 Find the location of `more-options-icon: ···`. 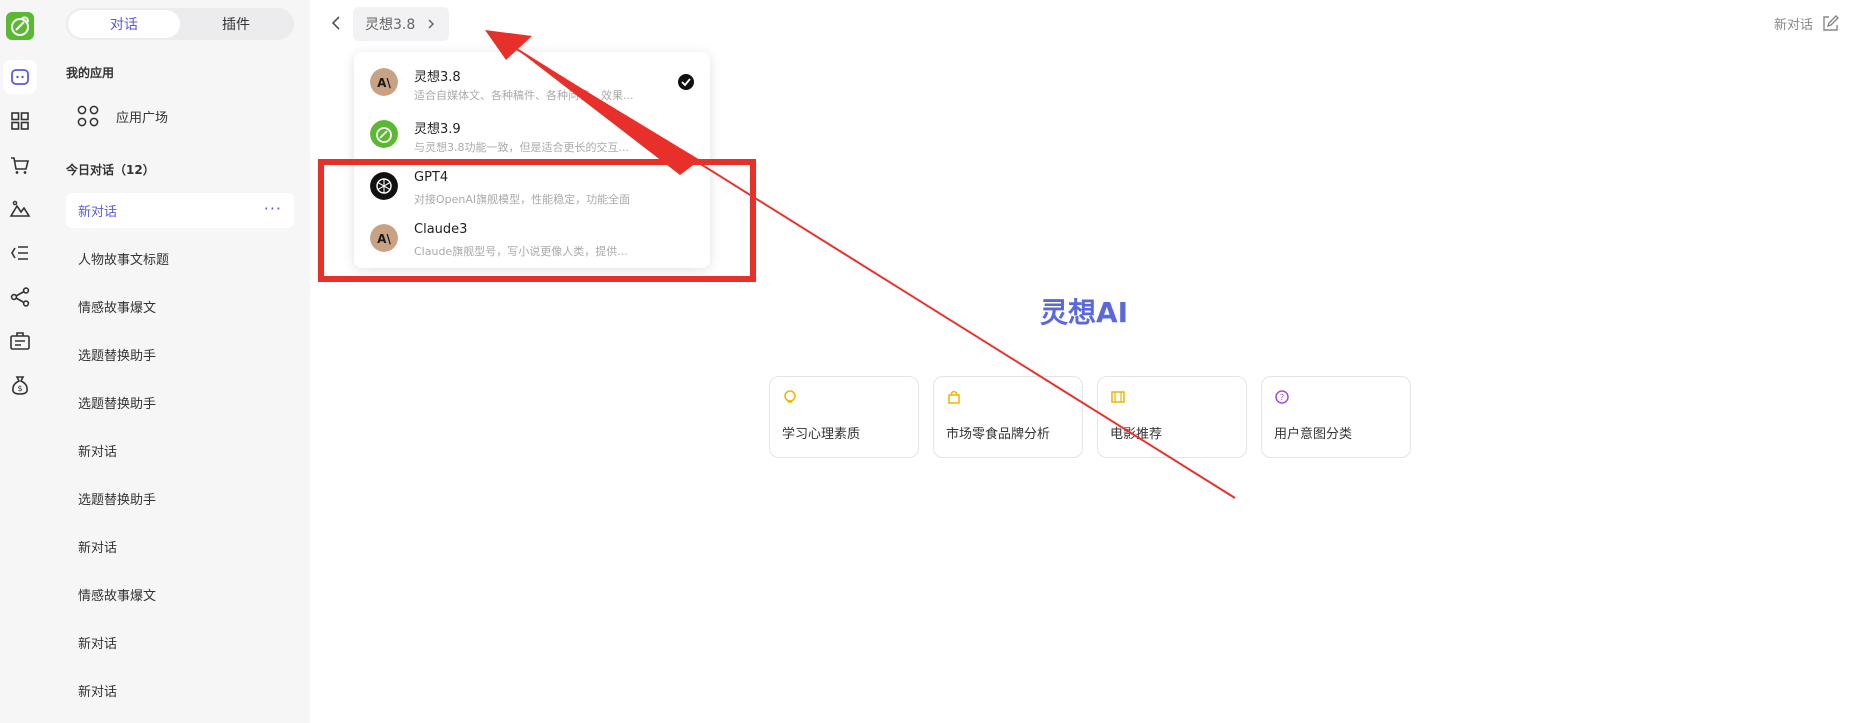

more-options-icon: ··· is located at coordinates (273, 208).